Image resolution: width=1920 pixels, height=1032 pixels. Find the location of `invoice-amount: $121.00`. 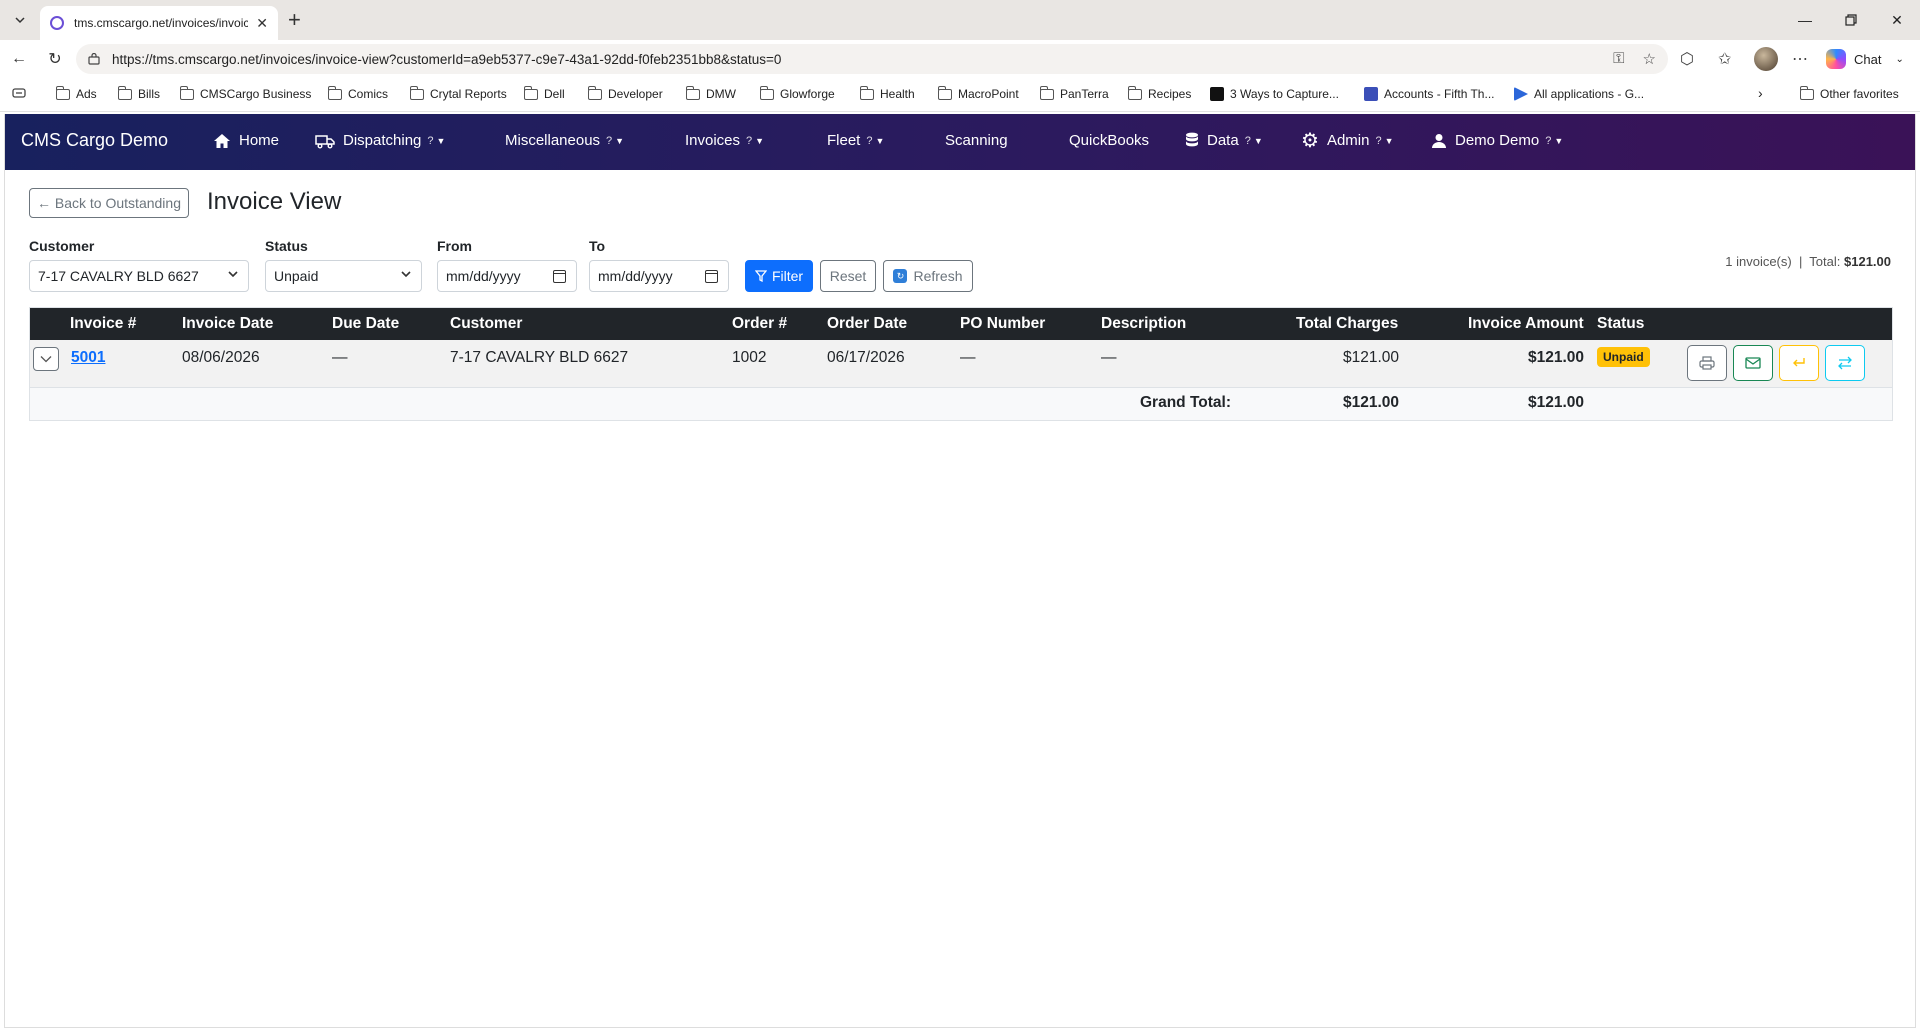

invoice-amount: $121.00 is located at coordinates (1555, 357).